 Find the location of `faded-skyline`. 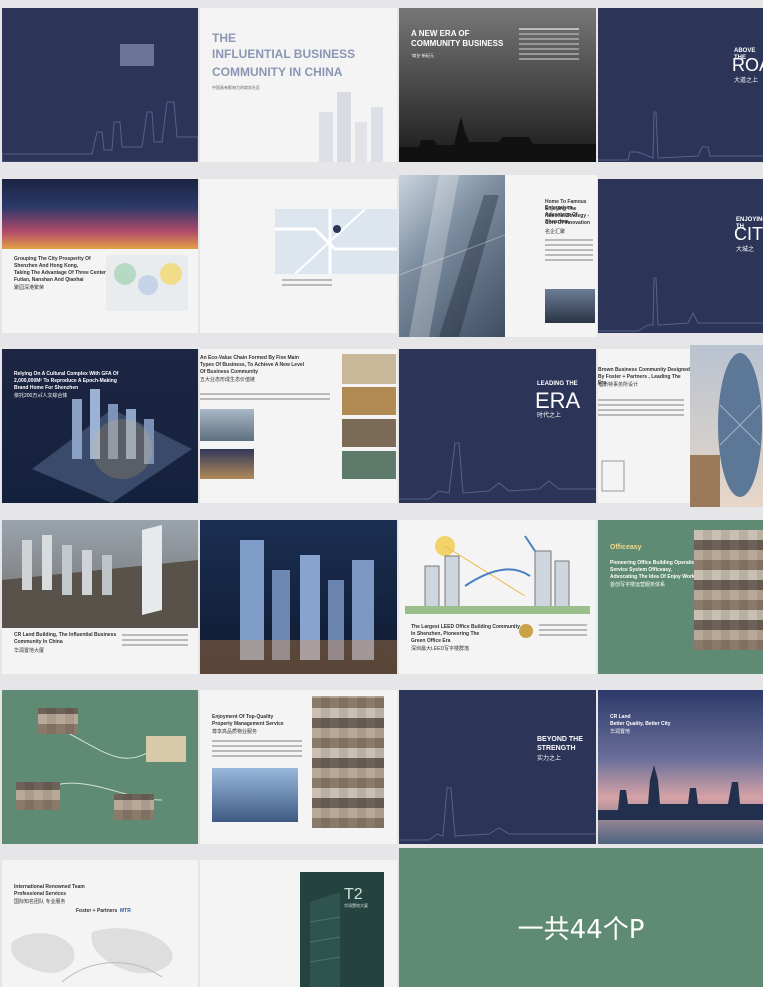

faded-skyline is located at coordinates (351, 127).